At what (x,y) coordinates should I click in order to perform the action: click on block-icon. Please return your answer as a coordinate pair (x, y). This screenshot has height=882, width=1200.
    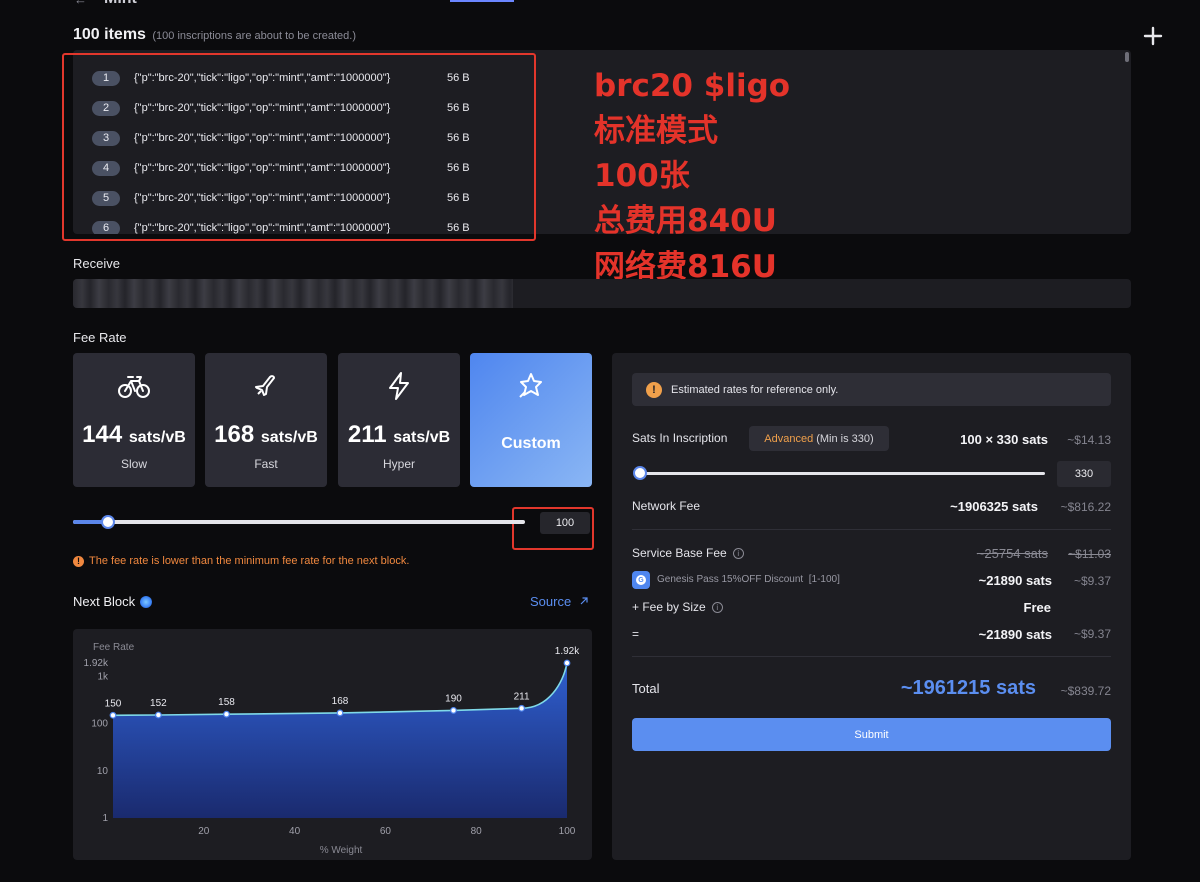
    Looking at the image, I should click on (146, 601).